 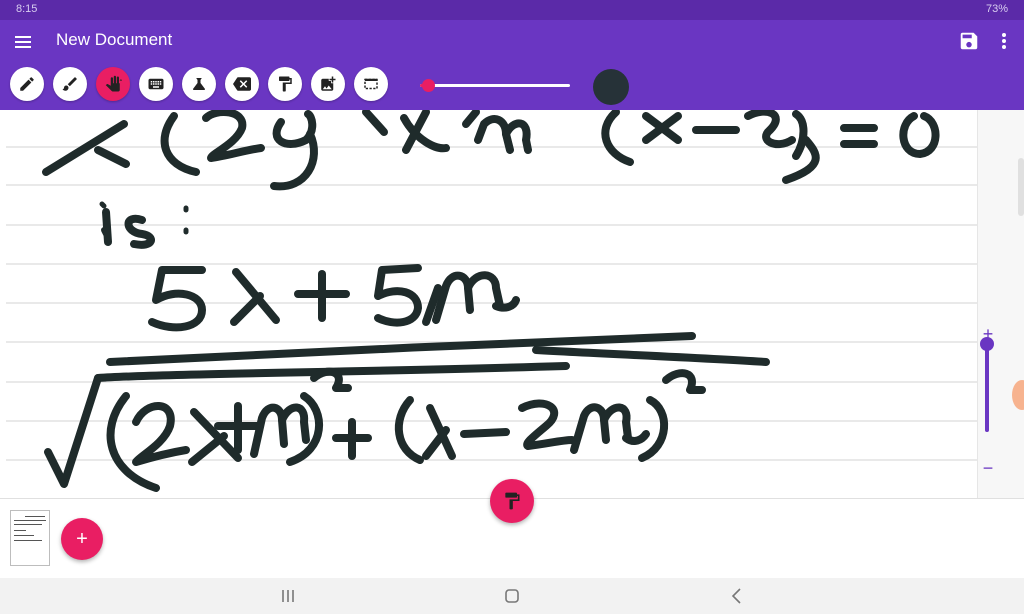 I want to click on back-icon, so click(x=737, y=596).